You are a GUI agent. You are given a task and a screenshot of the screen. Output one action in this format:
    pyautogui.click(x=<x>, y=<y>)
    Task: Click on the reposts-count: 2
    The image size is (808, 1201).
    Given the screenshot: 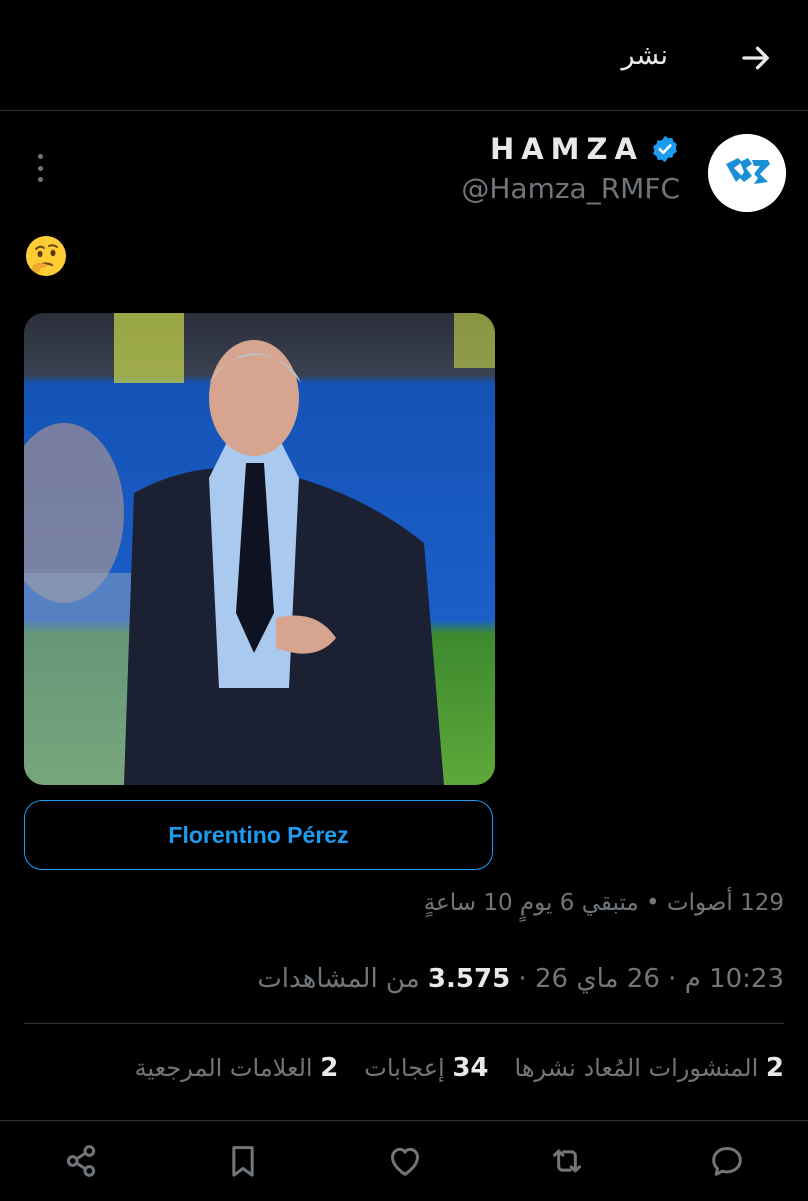 What is the action you would take?
    pyautogui.click(x=774, y=1068)
    